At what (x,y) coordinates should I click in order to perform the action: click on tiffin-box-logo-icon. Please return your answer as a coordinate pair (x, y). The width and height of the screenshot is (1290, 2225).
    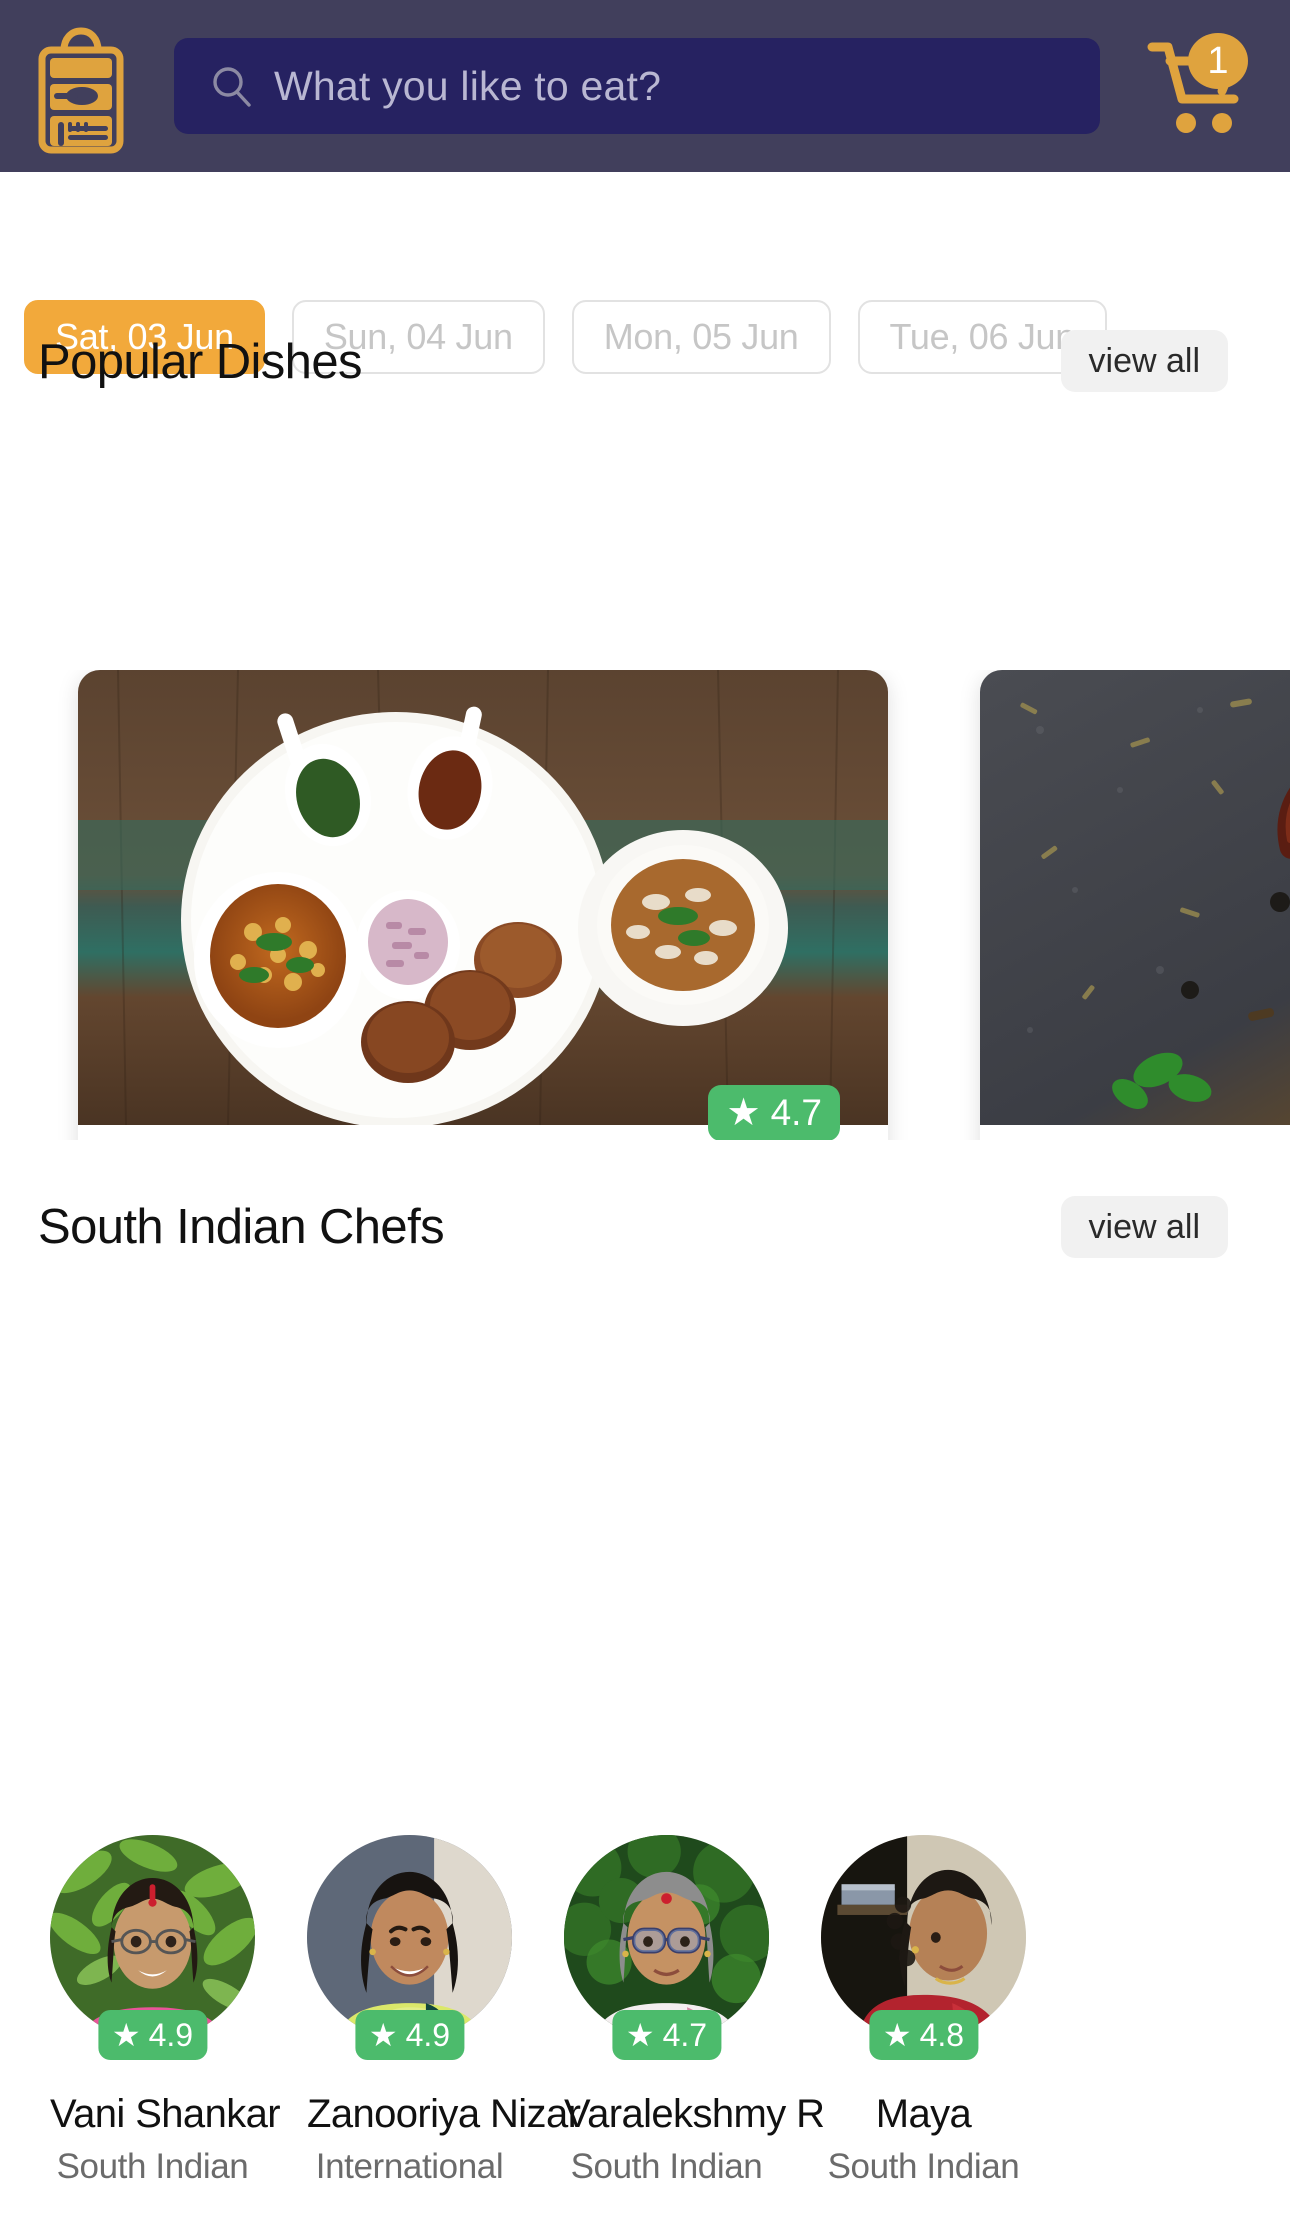
    Looking at the image, I should click on (80, 88).